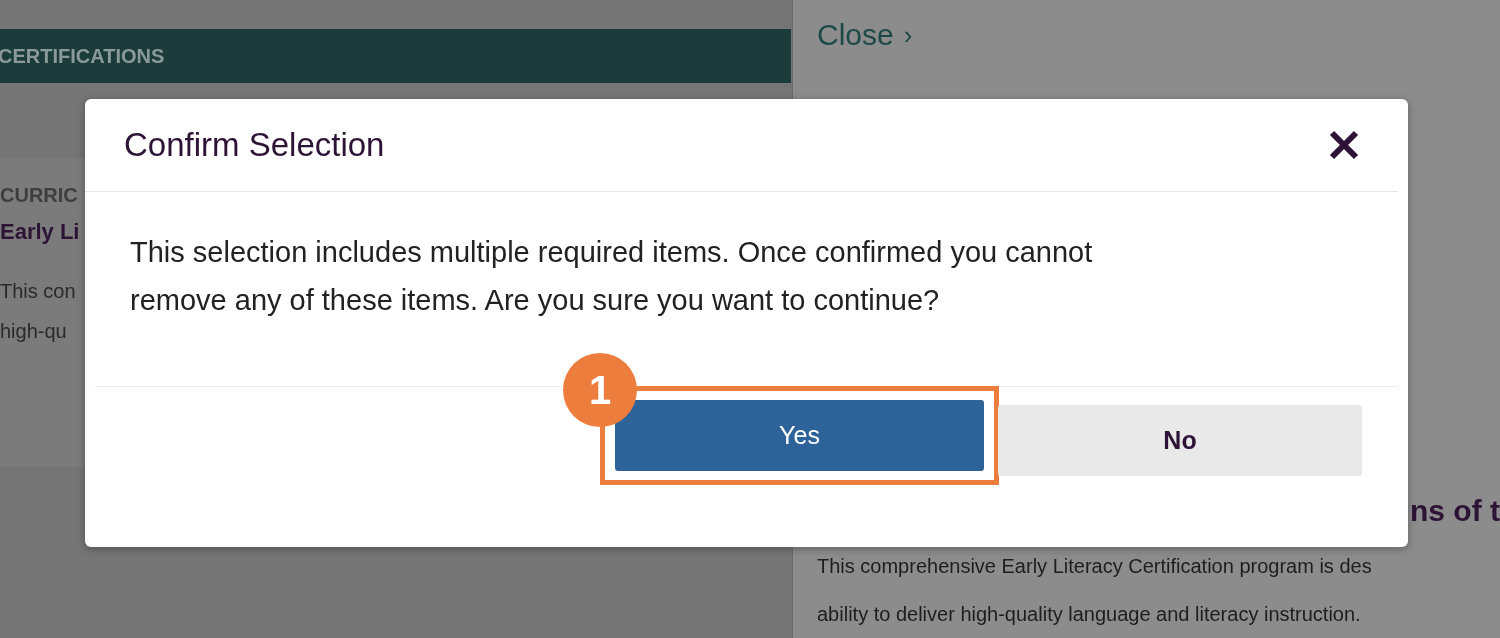 The image size is (1500, 638). I want to click on card-description: high-qu, so click(33, 331).